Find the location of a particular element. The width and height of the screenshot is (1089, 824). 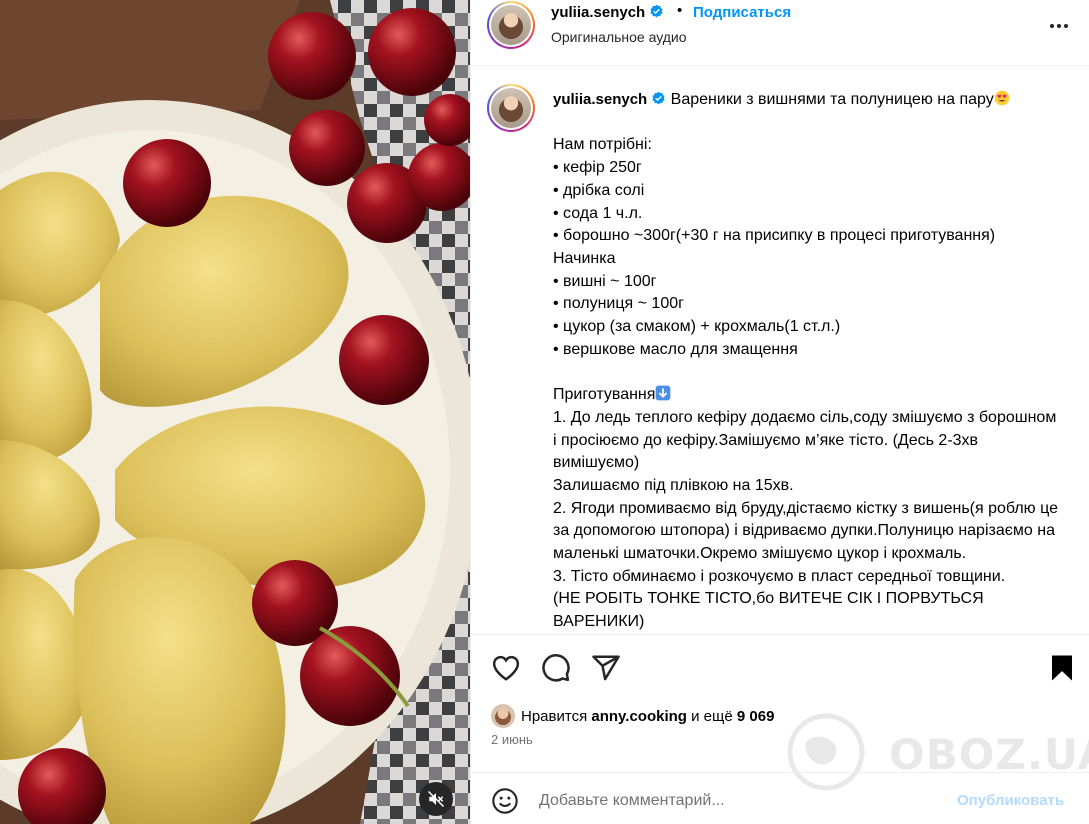

audio-link: Оригинальное аудио is located at coordinates (619, 37).